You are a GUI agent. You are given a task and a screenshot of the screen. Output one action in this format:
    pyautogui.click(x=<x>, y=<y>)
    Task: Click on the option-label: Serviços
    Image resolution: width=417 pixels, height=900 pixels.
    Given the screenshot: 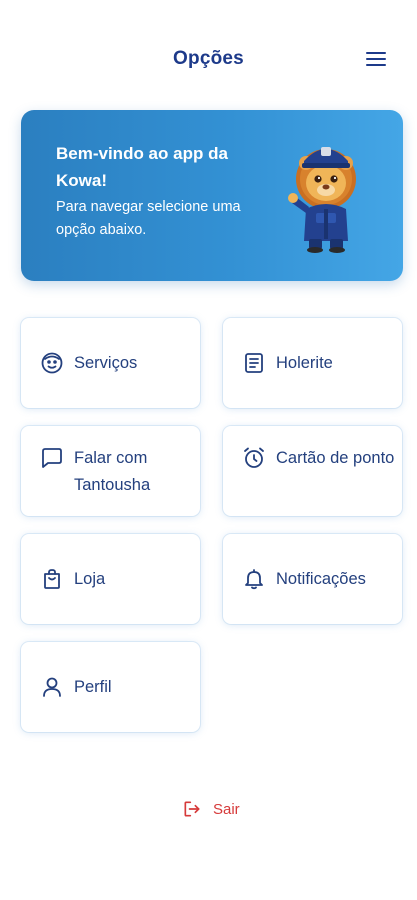 What is the action you would take?
    pyautogui.click(x=106, y=363)
    